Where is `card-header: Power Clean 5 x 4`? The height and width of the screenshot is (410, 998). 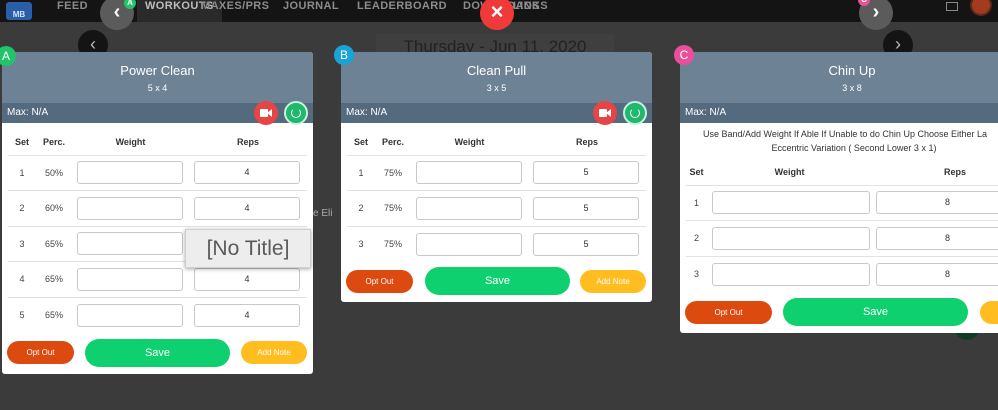 card-header: Power Clean 5 x 4 is located at coordinates (157, 77).